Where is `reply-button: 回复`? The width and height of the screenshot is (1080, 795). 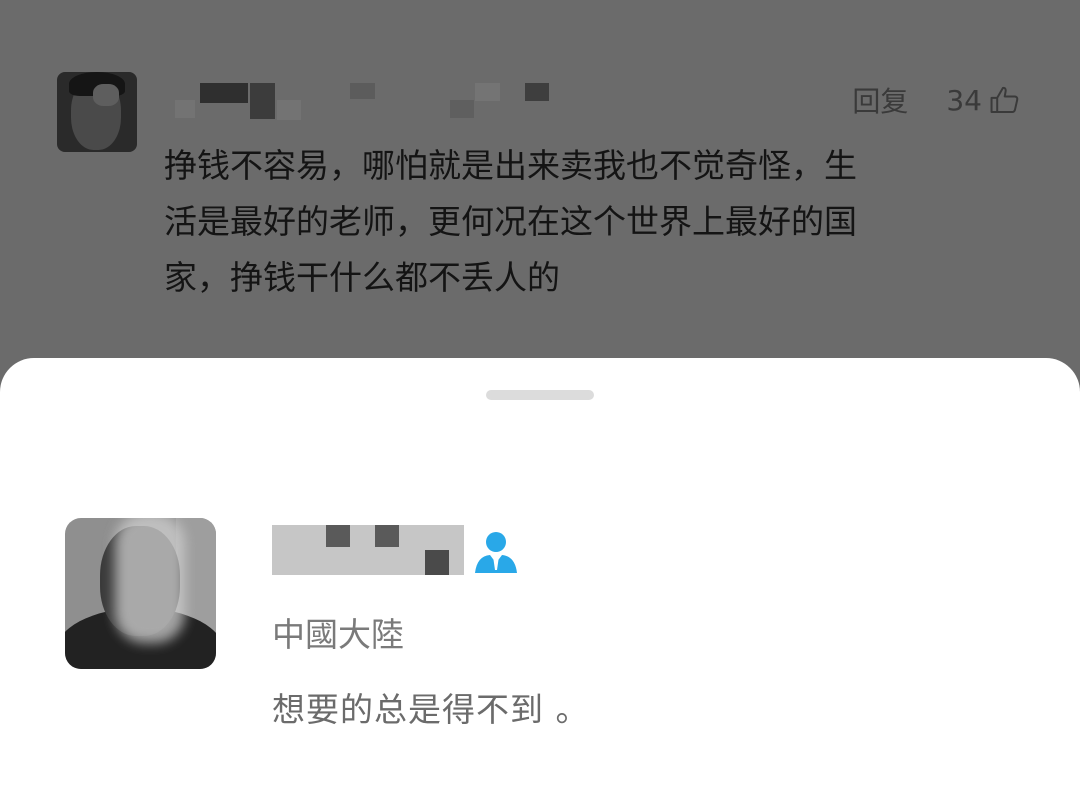
reply-button: 回复 is located at coordinates (880, 100).